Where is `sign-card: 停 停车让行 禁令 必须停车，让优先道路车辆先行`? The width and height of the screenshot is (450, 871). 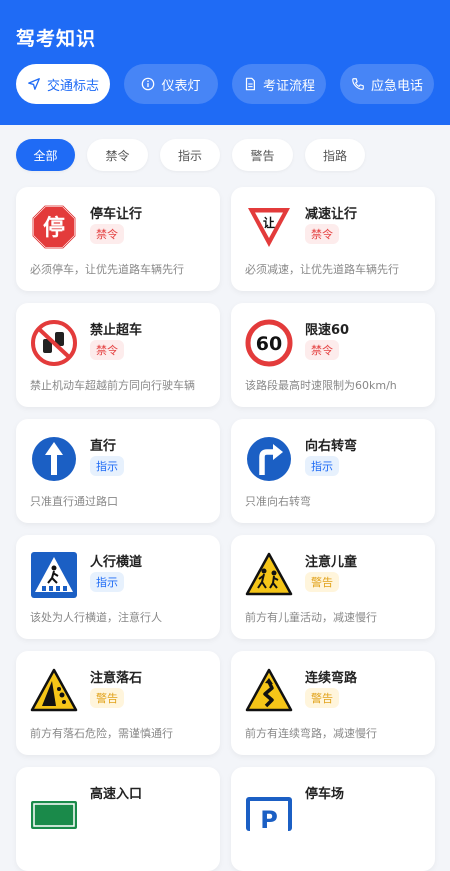 sign-card: 停 停车让行 禁令 必须停车，让优先道路车辆先行 is located at coordinates (118, 239).